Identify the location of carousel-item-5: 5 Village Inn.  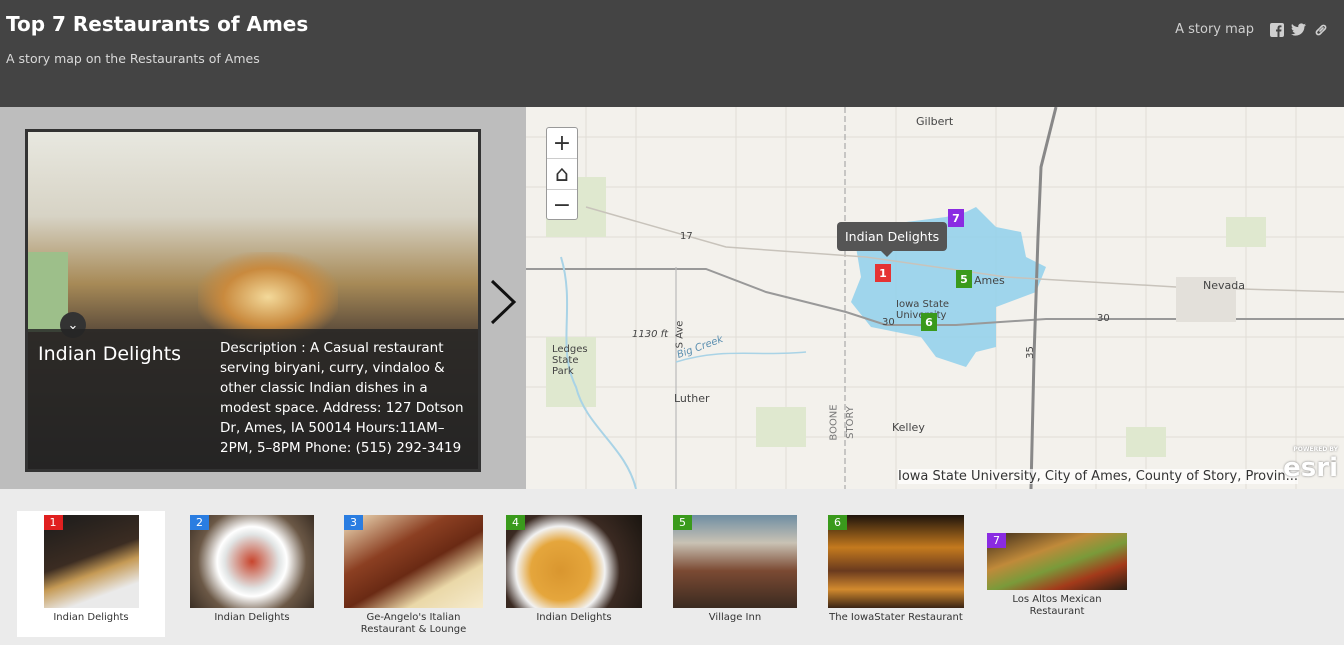
(735, 569).